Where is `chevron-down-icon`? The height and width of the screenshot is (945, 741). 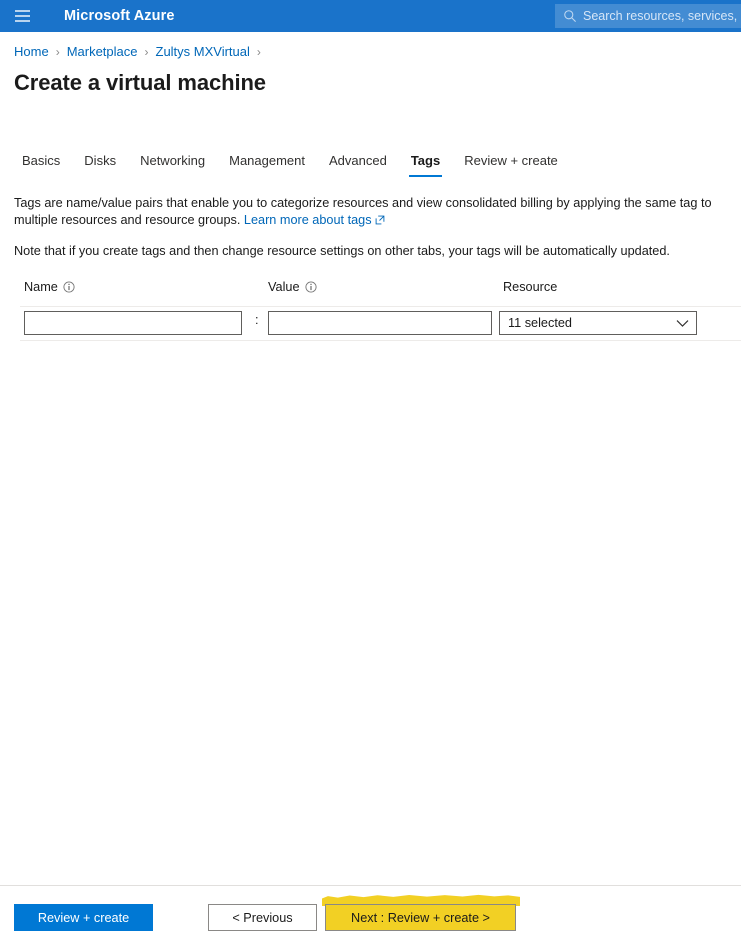 chevron-down-icon is located at coordinates (682, 323).